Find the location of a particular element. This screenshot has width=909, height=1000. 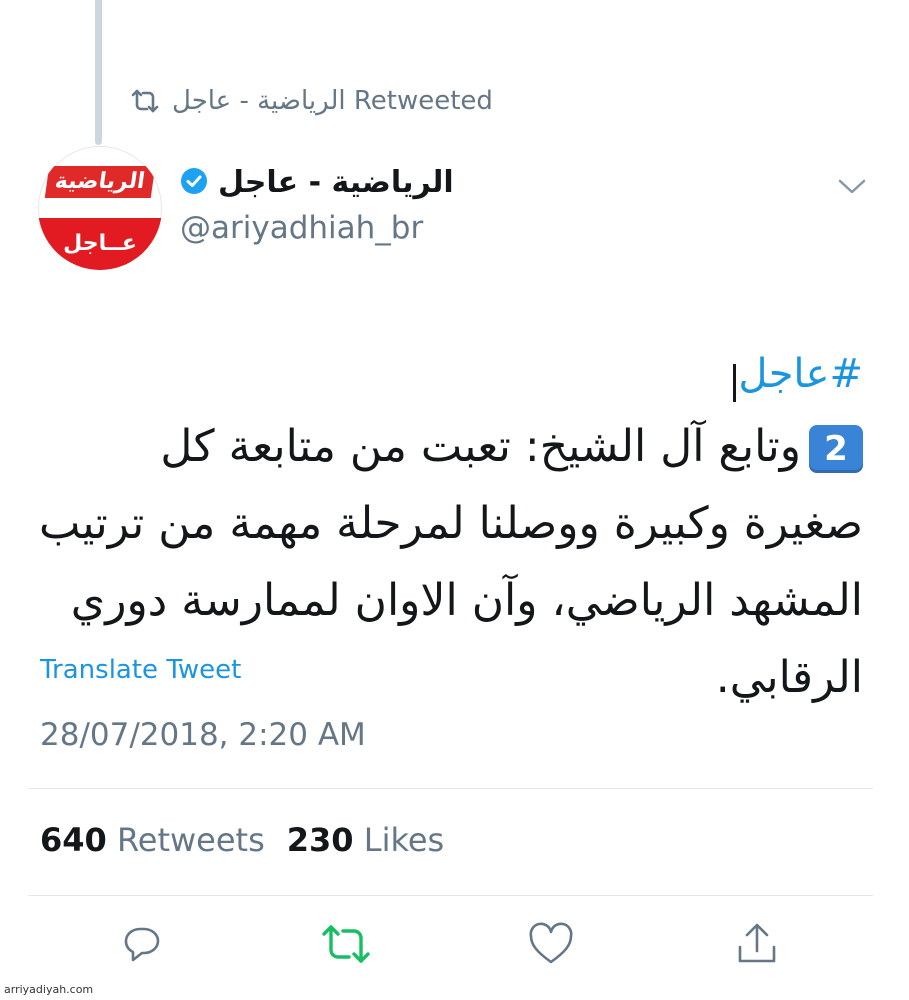

tweet-timestamp: 28/07/2018, 2:20 AM is located at coordinates (203, 735).